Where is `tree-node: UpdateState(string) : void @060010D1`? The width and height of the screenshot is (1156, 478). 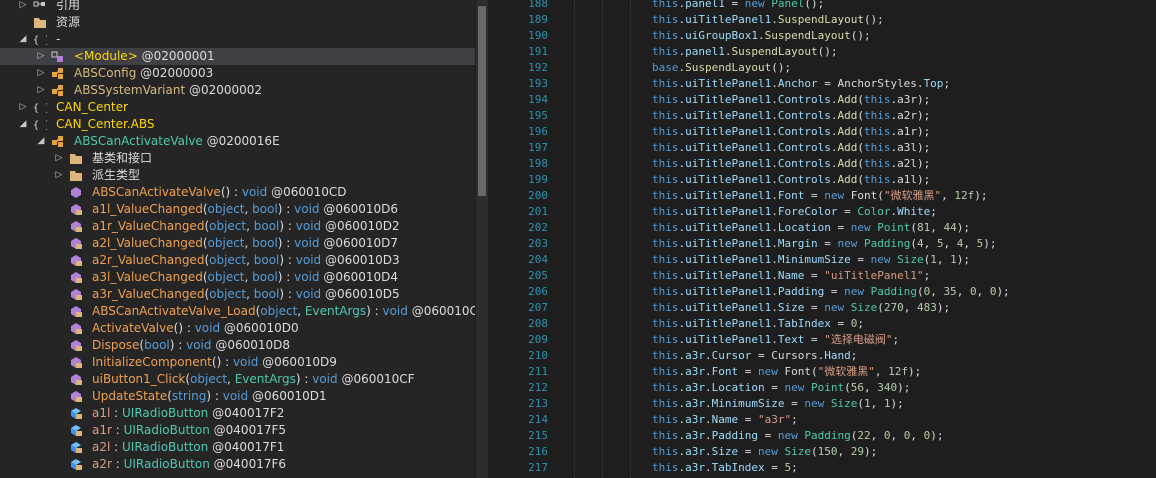 tree-node: UpdateState(string) : void @060010D1 is located at coordinates (237, 396).